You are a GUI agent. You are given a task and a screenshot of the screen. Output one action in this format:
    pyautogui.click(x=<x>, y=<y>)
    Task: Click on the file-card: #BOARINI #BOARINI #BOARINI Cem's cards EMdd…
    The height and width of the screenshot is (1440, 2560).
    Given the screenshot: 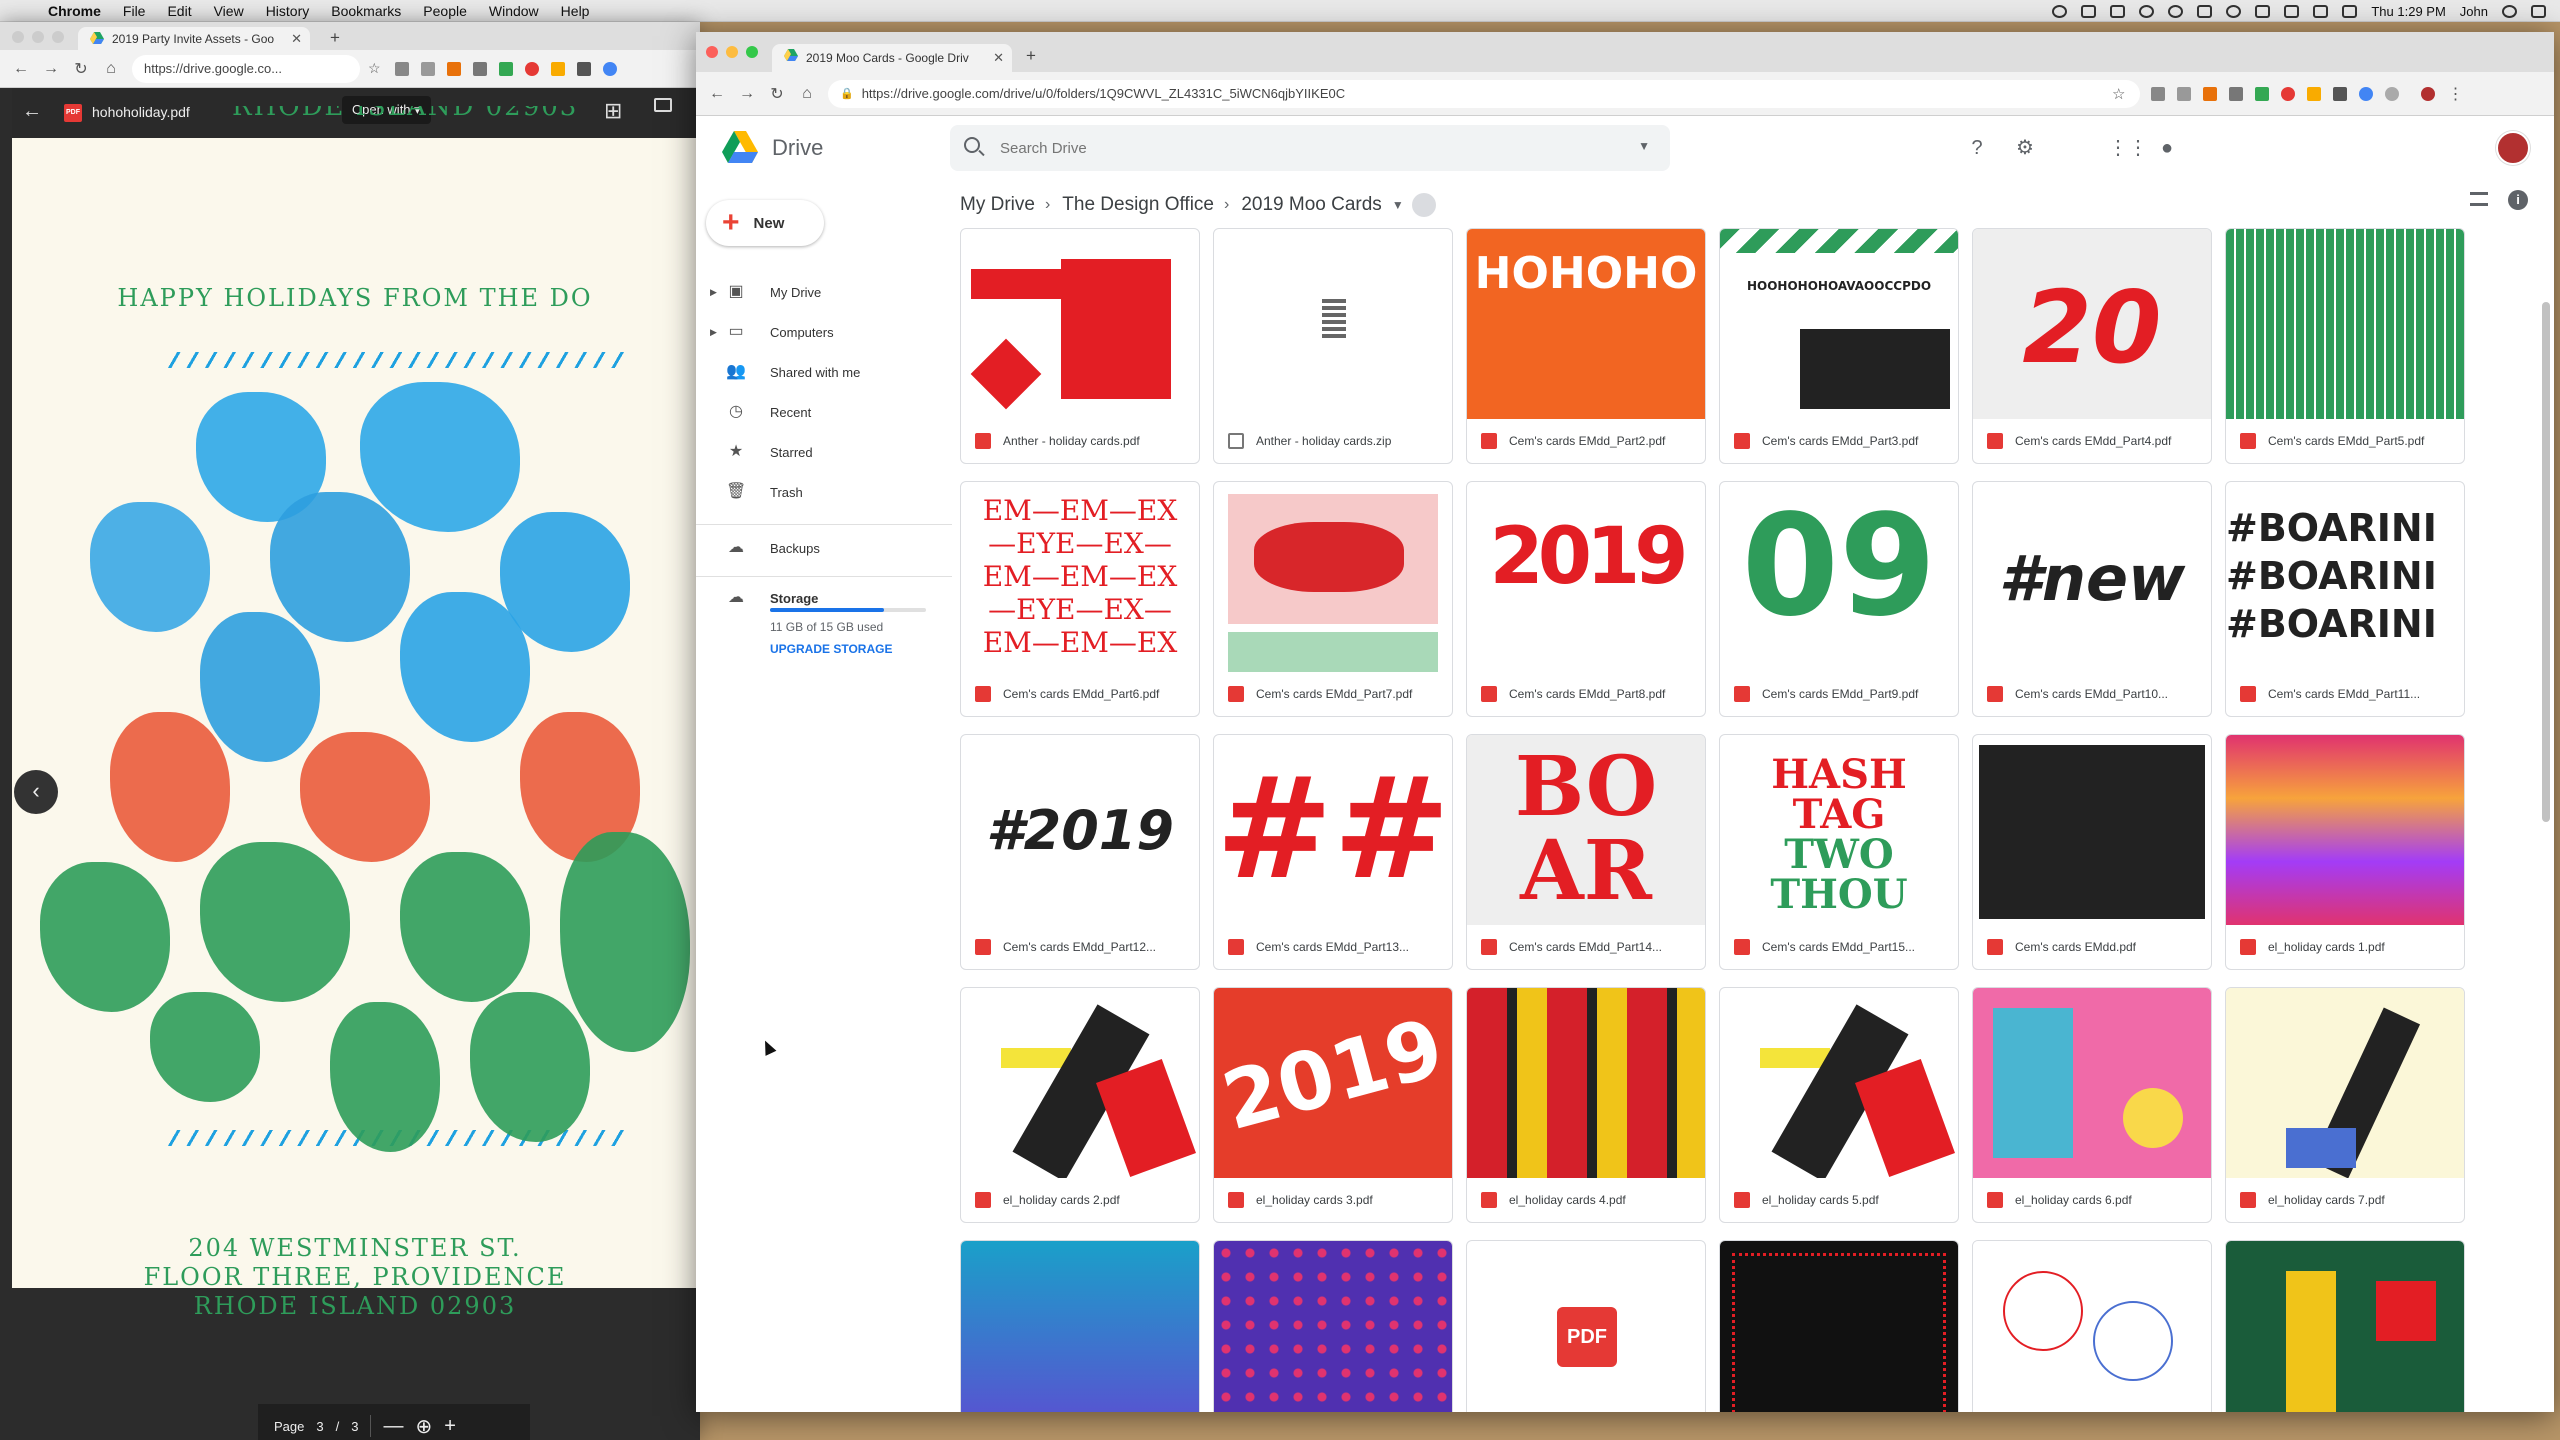 What is the action you would take?
    pyautogui.click(x=2345, y=599)
    